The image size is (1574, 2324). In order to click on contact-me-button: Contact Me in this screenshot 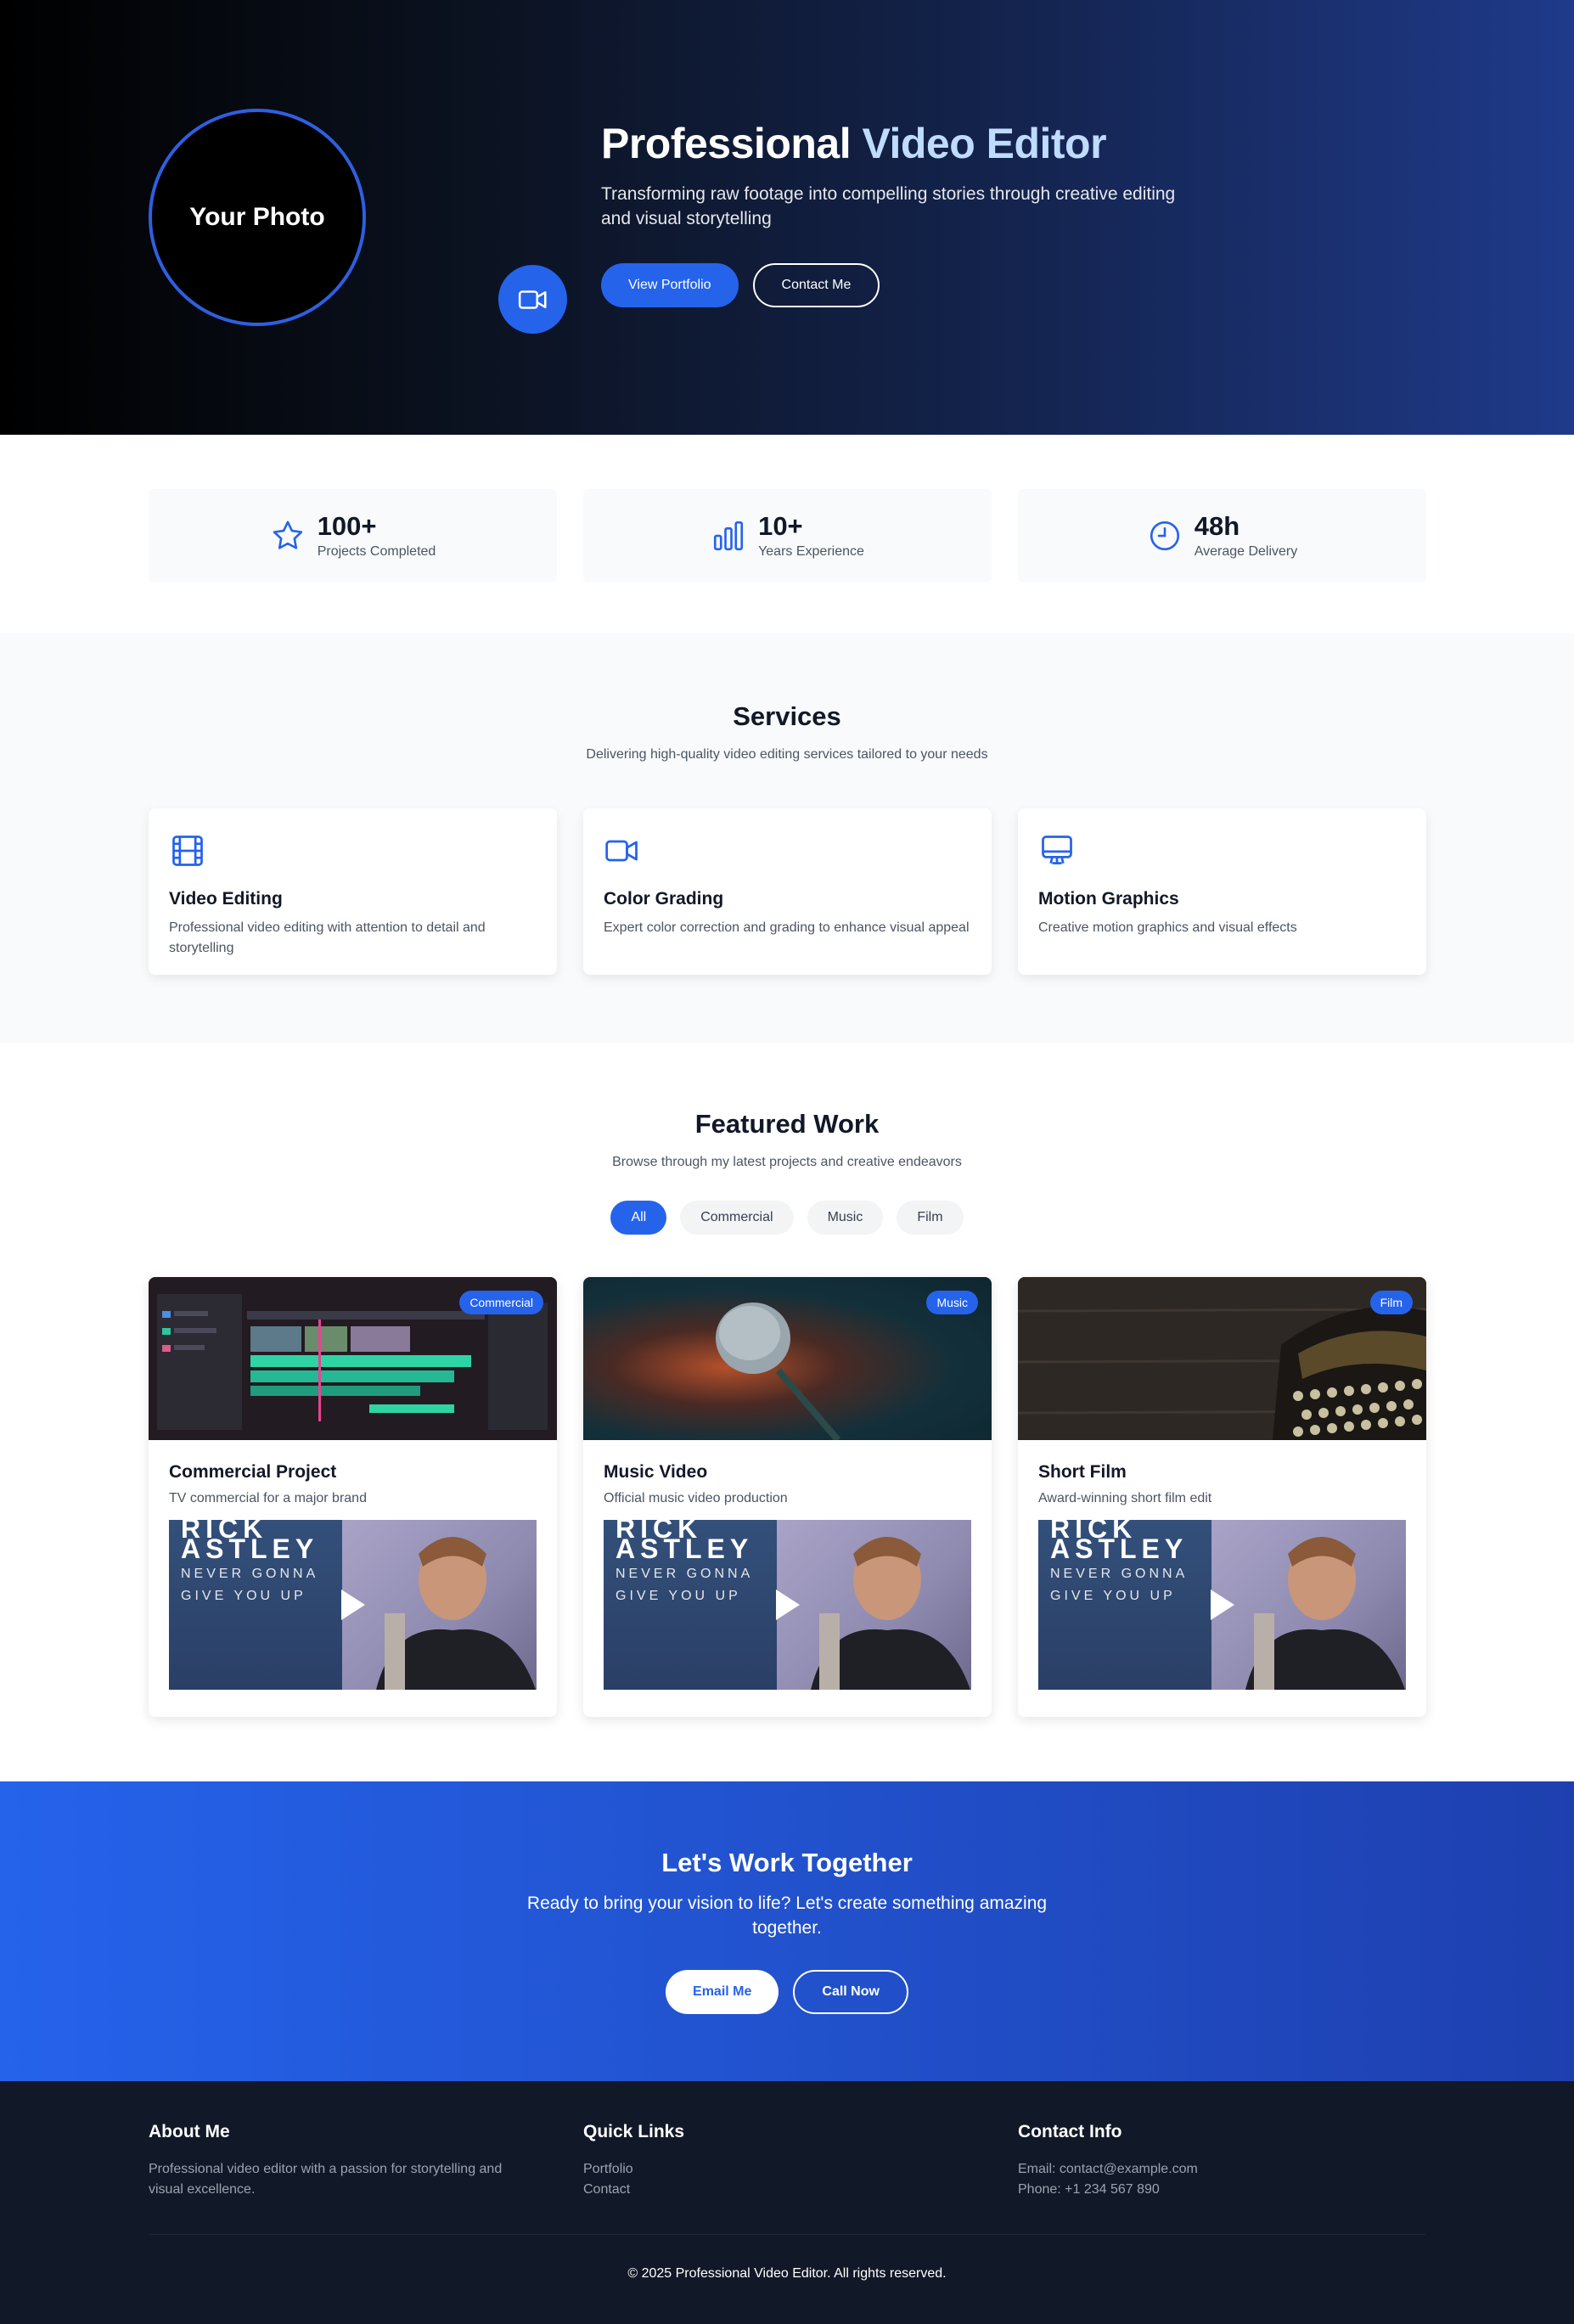, I will do `click(816, 285)`.